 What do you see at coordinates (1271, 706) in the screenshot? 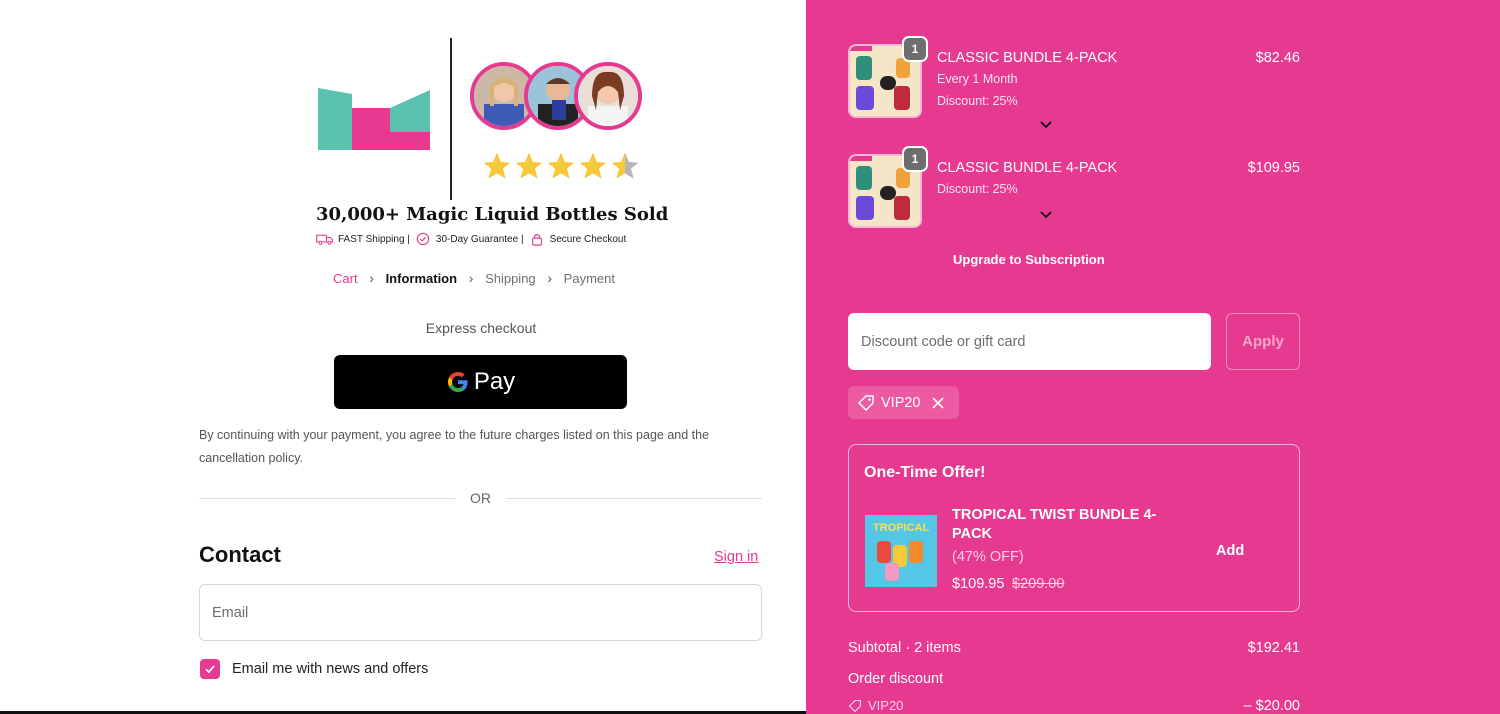
I see `order-discount-value: – $20.00` at bounding box center [1271, 706].